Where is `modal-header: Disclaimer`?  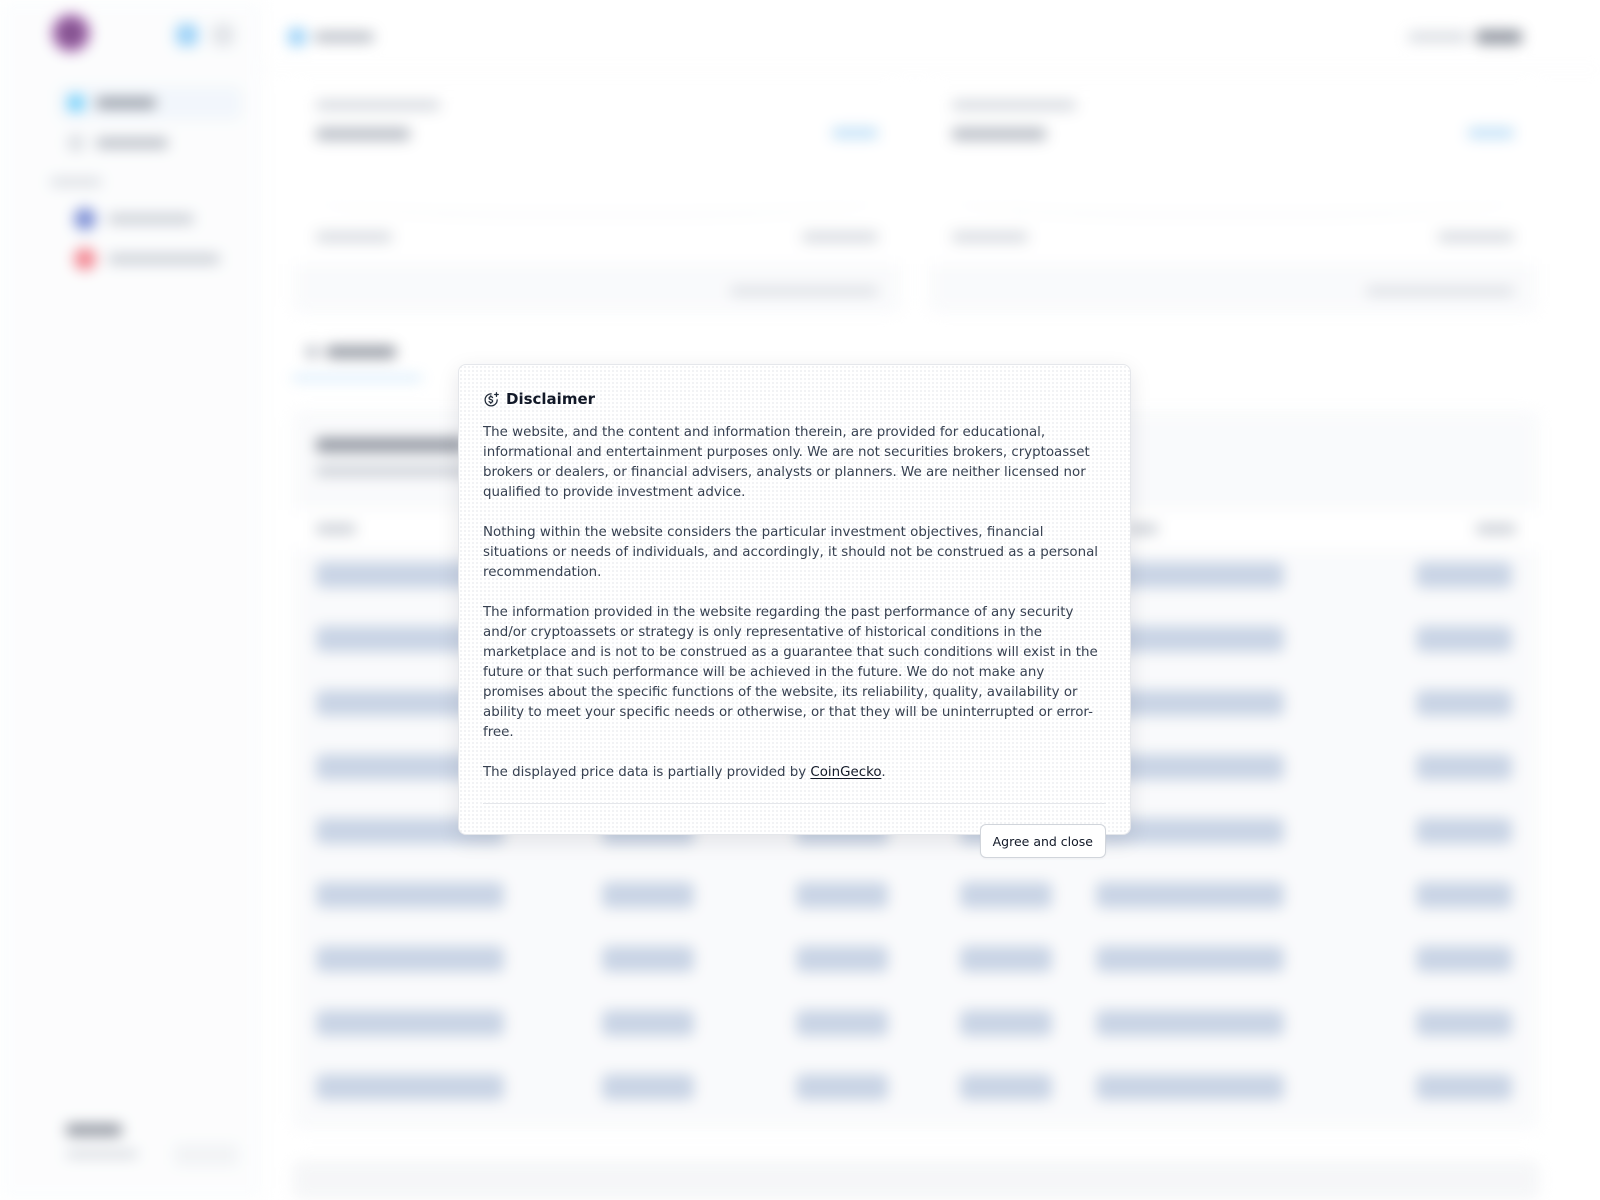
modal-header: Disclaimer is located at coordinates (794, 399).